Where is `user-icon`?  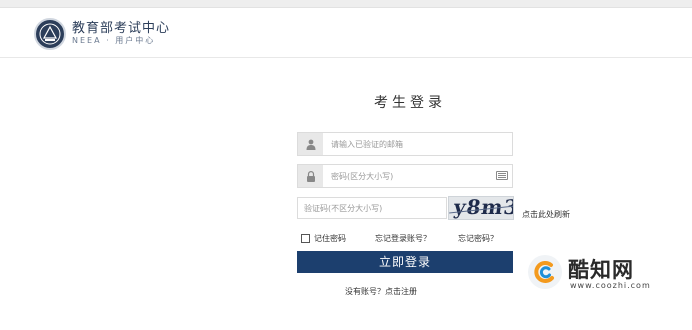
user-icon is located at coordinates (310, 144).